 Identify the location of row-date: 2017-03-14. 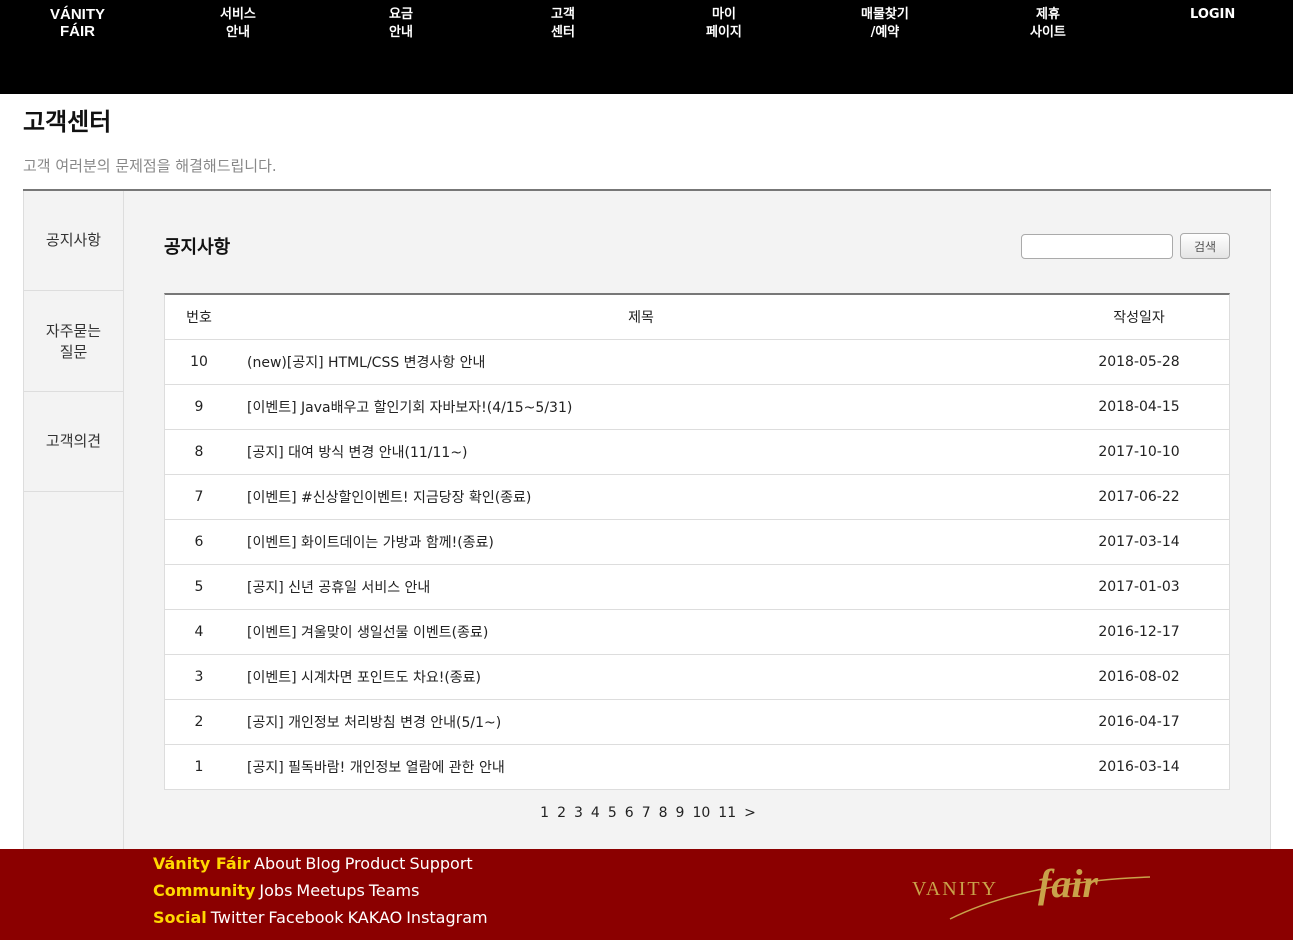
(1139, 542).